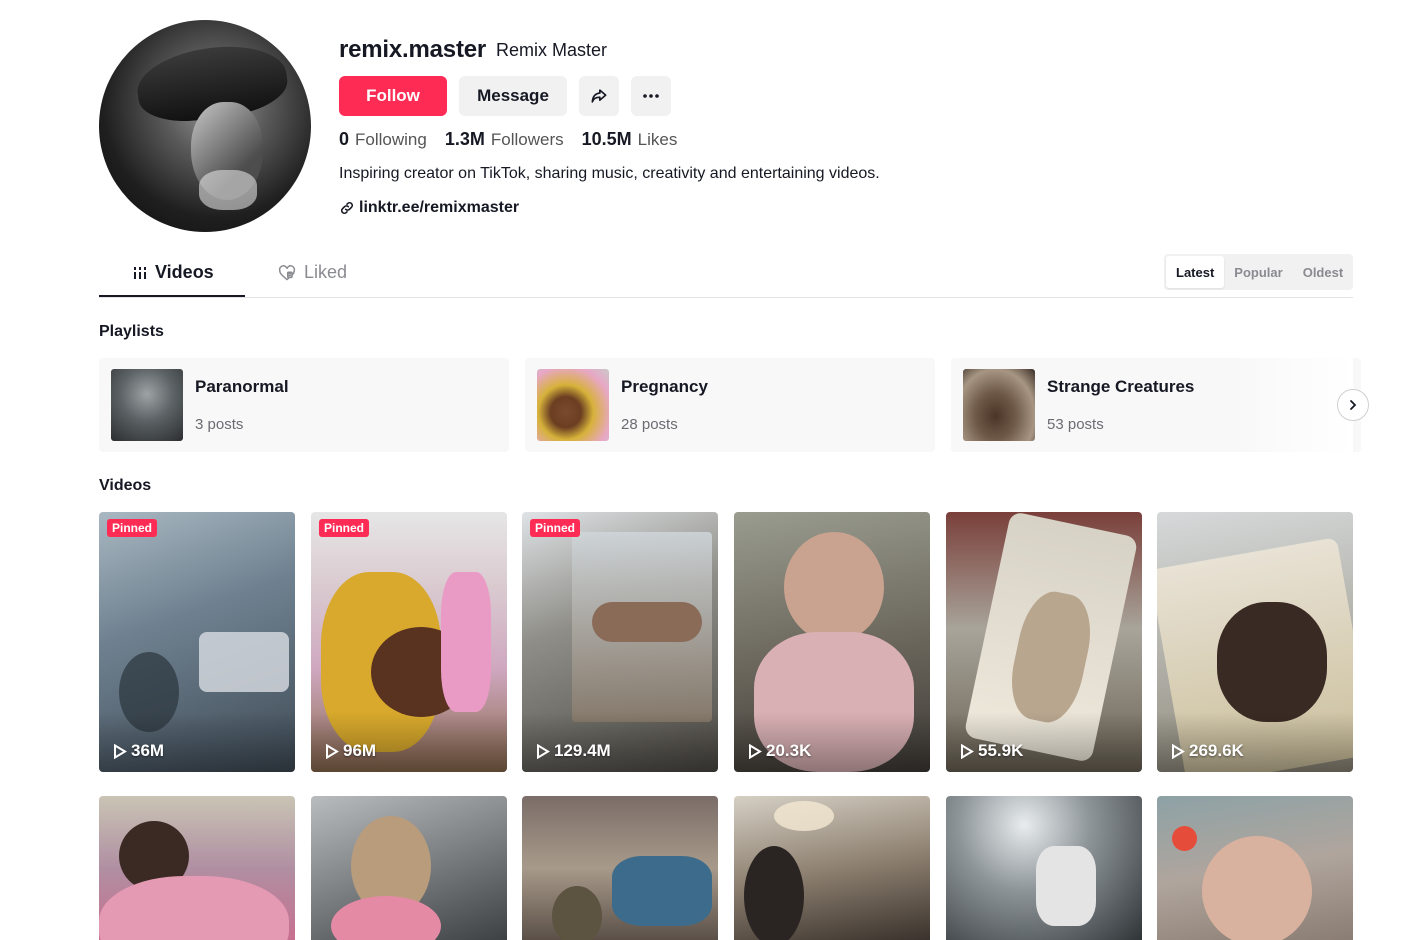 This screenshot has width=1428, height=940. I want to click on video-views-count: 269.6K, so click(1216, 750).